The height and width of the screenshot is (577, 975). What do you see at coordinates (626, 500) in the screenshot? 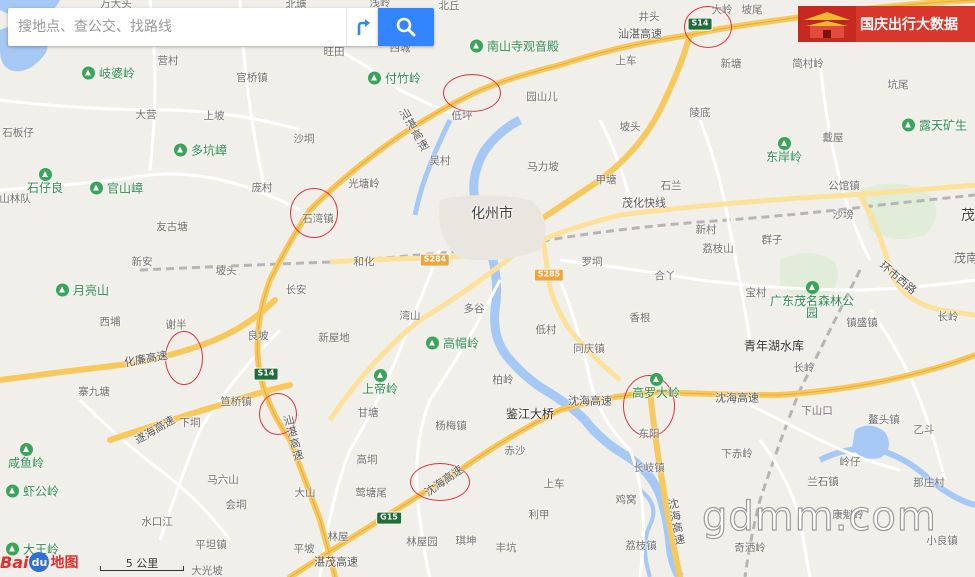
I see `town-label: 鸡窝` at bounding box center [626, 500].